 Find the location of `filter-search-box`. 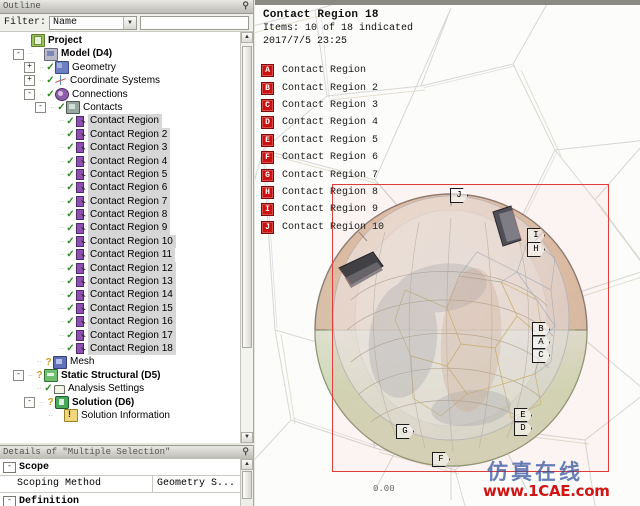

filter-search-box is located at coordinates (194, 24).